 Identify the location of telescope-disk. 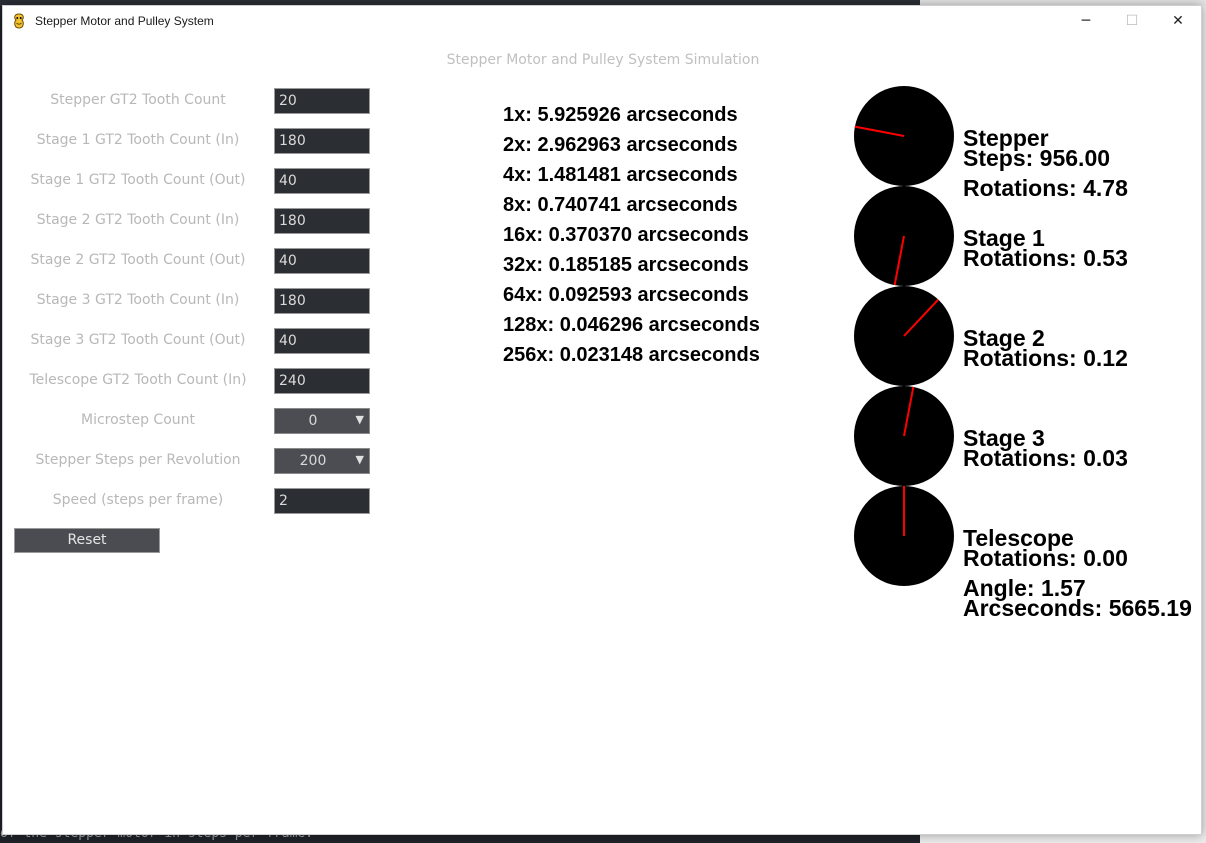
(904, 536).